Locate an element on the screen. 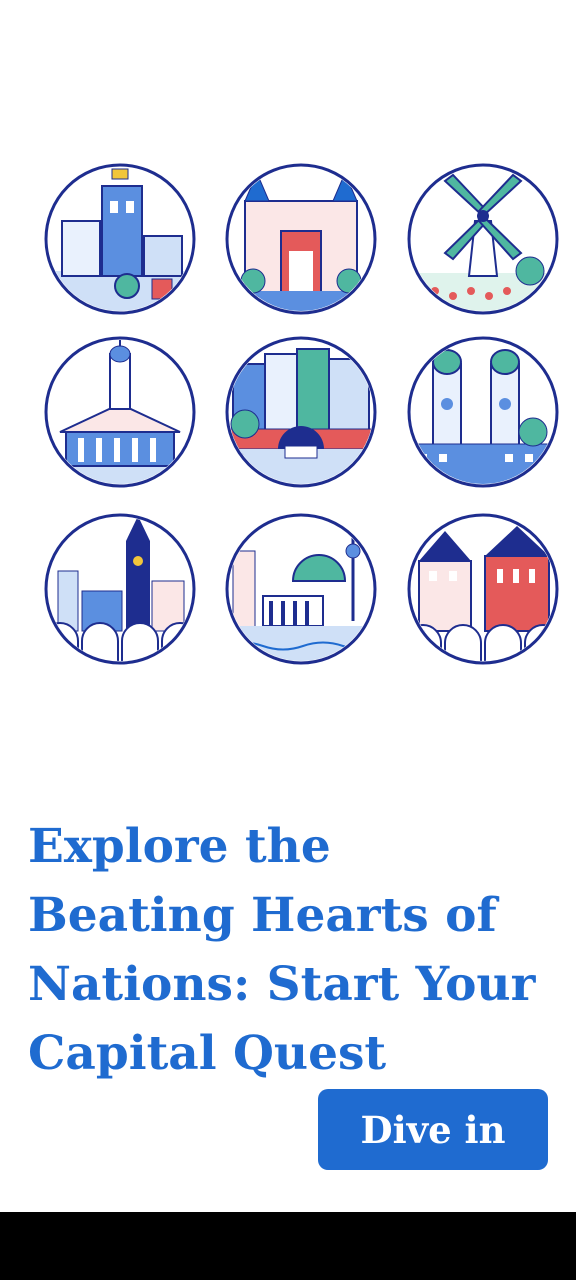 The height and width of the screenshot is (1280, 576). cathedral-square-icon is located at coordinates (120, 412).